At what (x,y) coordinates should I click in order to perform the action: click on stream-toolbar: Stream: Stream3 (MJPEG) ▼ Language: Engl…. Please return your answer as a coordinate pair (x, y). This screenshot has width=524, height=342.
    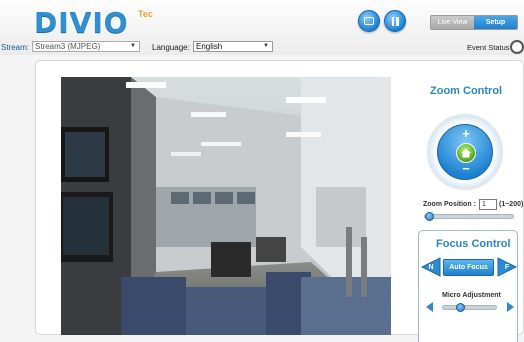
    Looking at the image, I should click on (262, 47).